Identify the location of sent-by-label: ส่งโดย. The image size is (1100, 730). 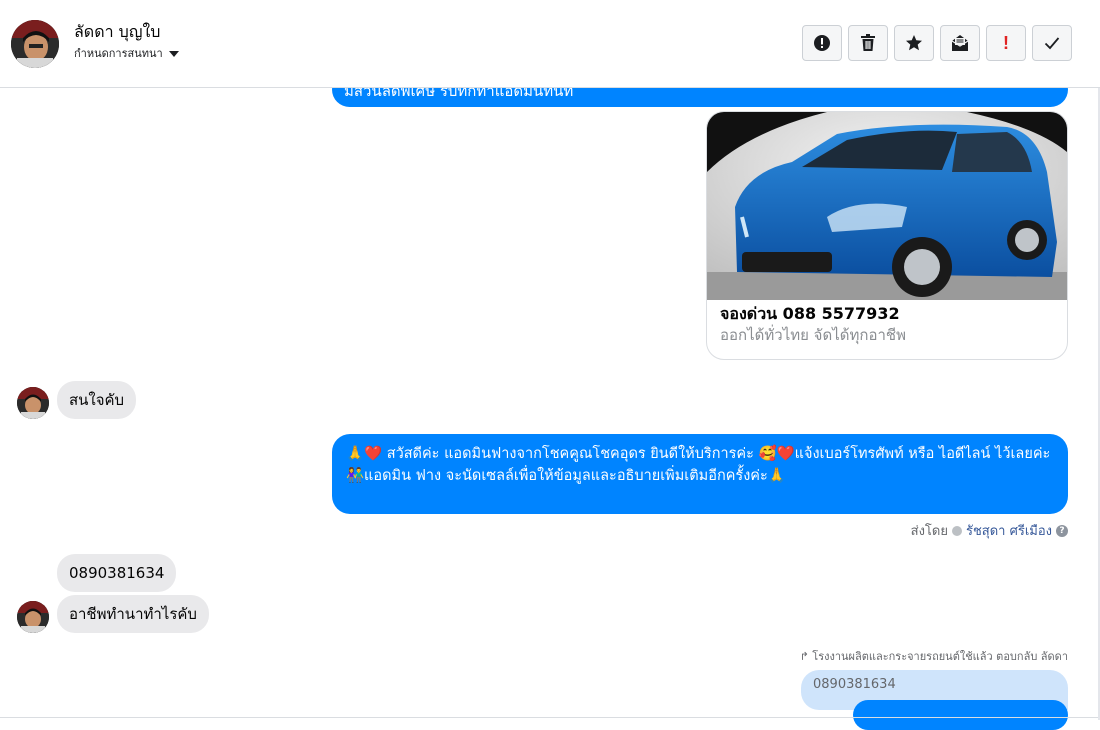
(929, 531).